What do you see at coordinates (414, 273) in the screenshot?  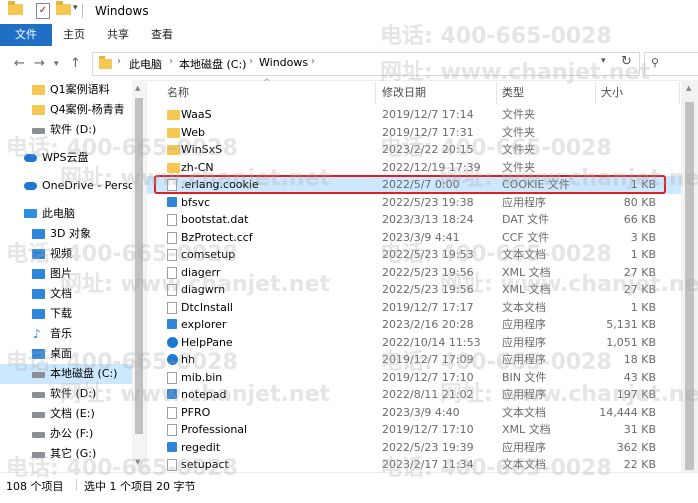 I see `file-row: diagerr 2022/5/23 19:56 XML 文档 27 KB` at bounding box center [414, 273].